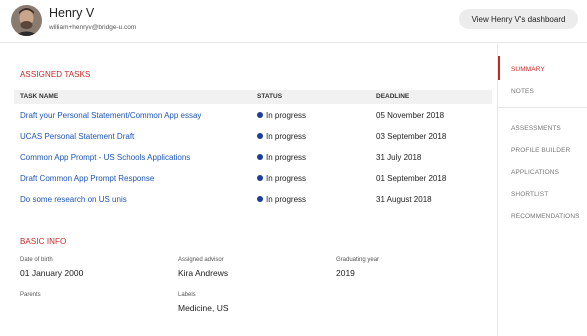 The width and height of the screenshot is (587, 336). What do you see at coordinates (93, 27) in the screenshot?
I see `user-email: william+henryv@bridge-u.com` at bounding box center [93, 27].